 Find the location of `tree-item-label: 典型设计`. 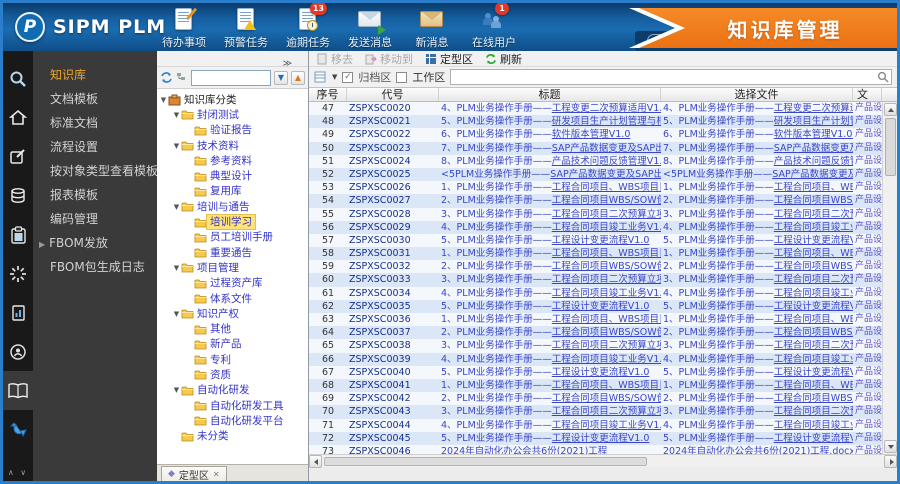

tree-item-label: 典型设计 is located at coordinates (231, 176).